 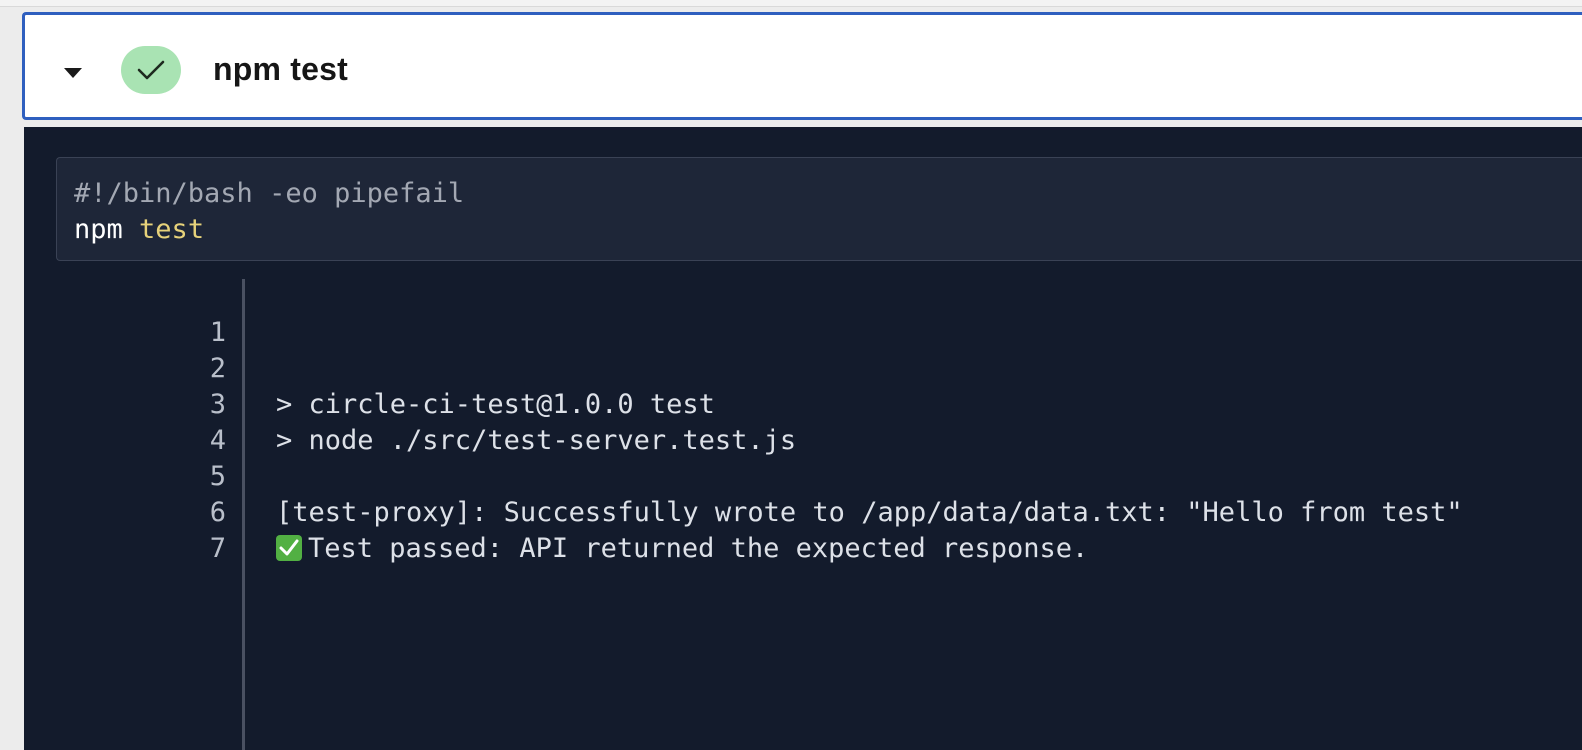 What do you see at coordinates (803, 313) in the screenshot?
I see `log-line: 1` at bounding box center [803, 313].